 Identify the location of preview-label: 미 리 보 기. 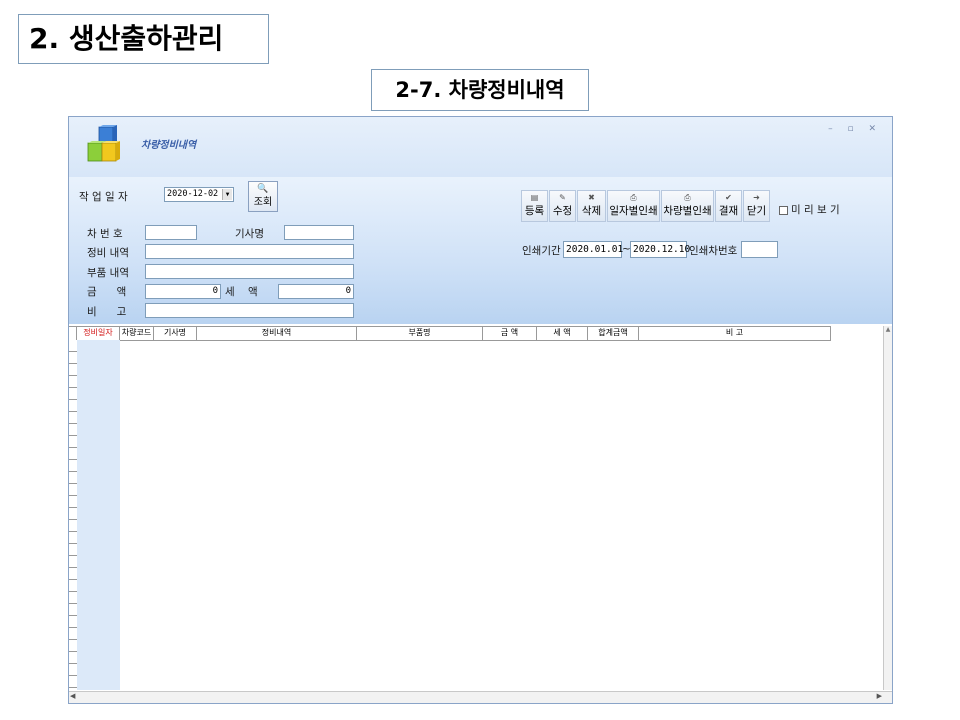
(815, 210).